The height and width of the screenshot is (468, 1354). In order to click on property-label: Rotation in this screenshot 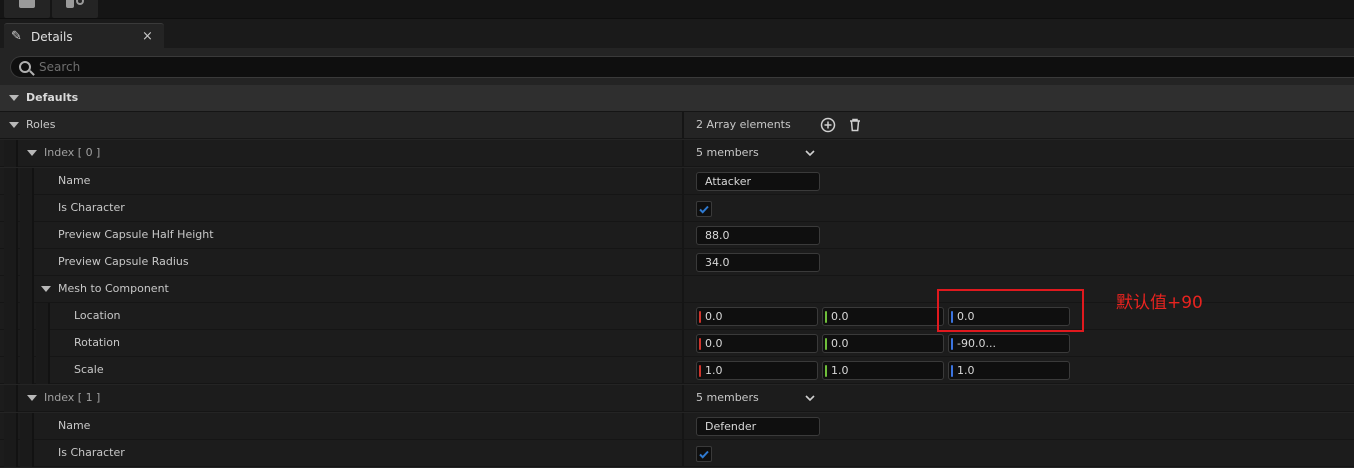, I will do `click(97, 342)`.